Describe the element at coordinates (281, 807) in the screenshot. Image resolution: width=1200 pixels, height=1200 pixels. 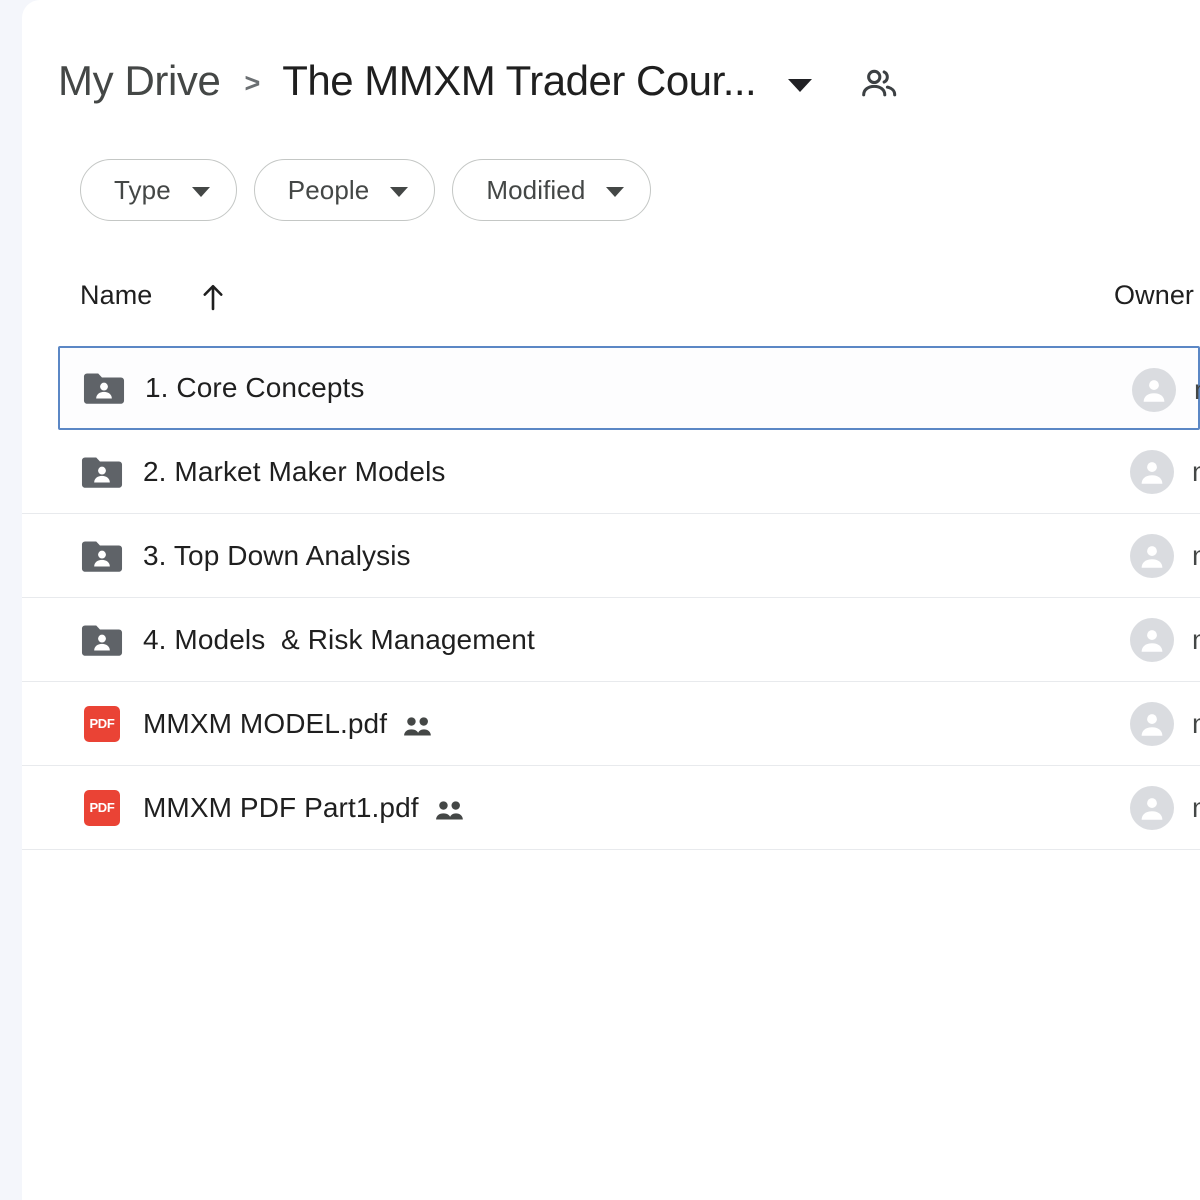
I see `file-row-name: MMXM PDF Part1.pdf` at that location.